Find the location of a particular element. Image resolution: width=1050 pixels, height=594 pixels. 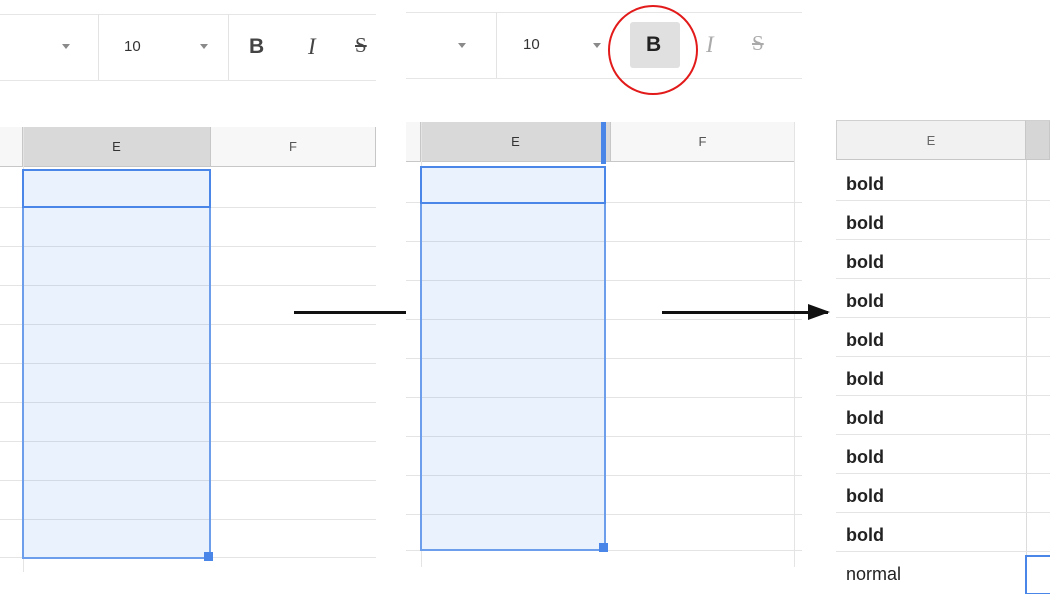

cell-e9: bold is located at coordinates (865, 496).